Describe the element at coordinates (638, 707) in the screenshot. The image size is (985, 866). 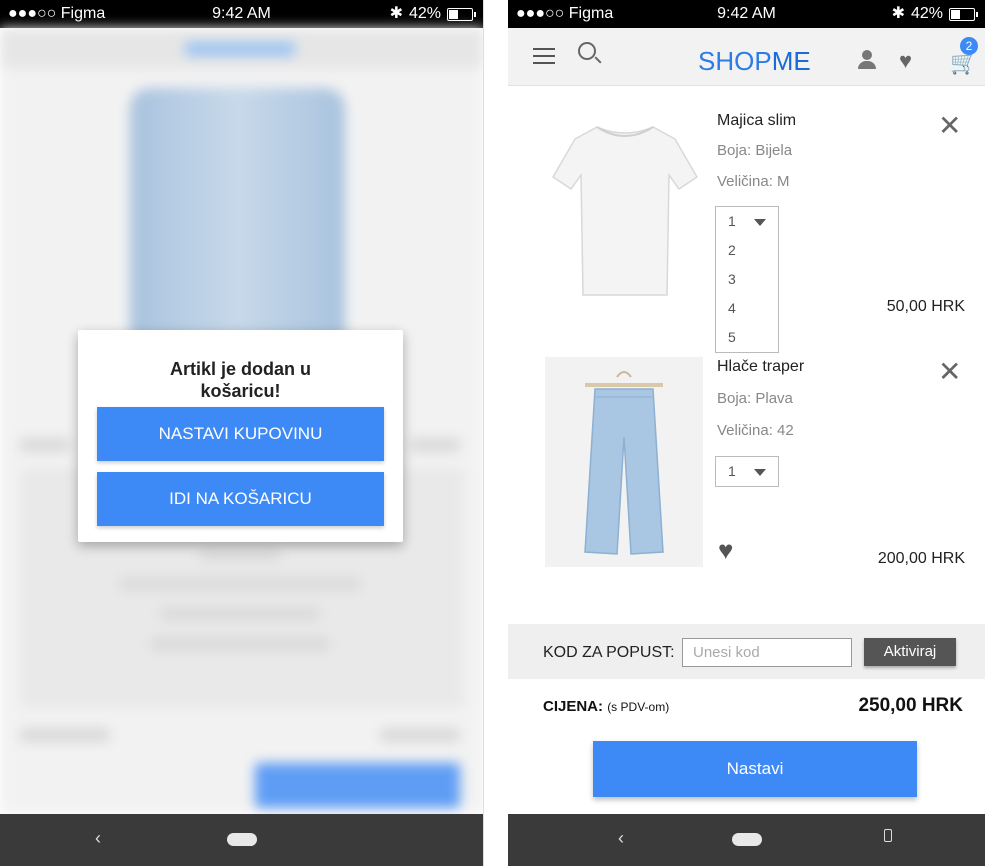
I see `vat-note: (s PDV-om)` at that location.